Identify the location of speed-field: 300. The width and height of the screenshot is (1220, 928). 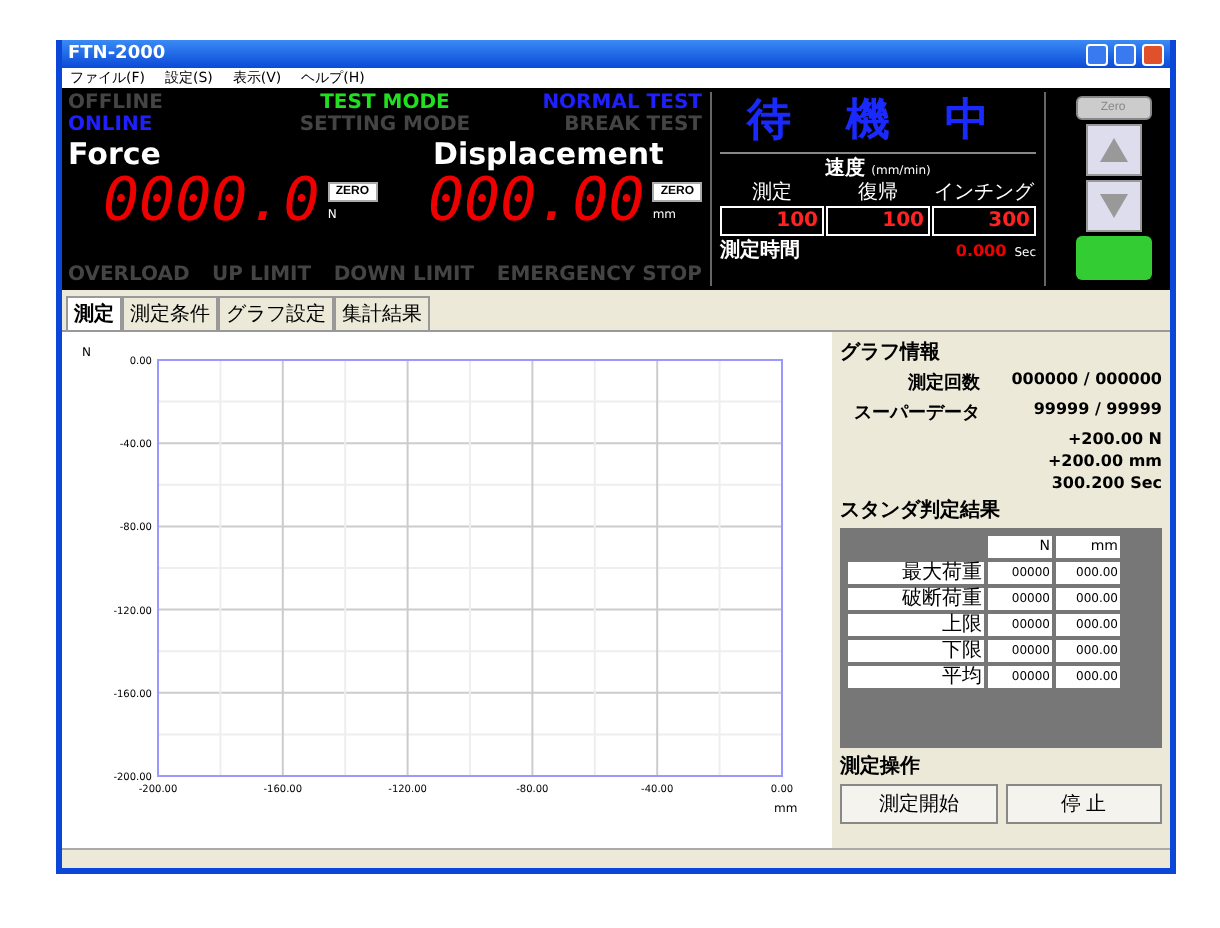
(984, 221).